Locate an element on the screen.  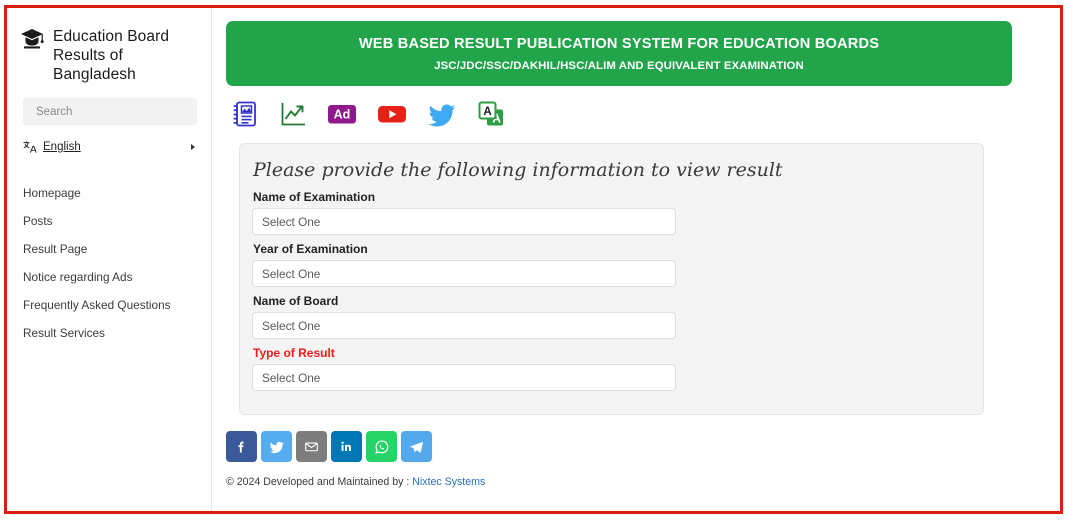
graduation-cap-icon is located at coordinates (32, 46).